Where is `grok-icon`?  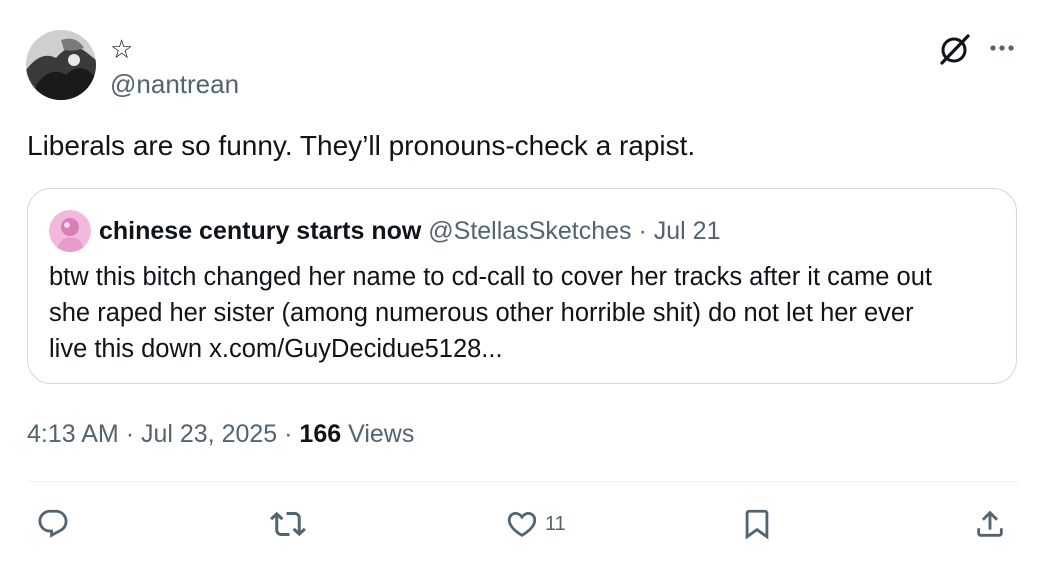 grok-icon is located at coordinates (955, 49).